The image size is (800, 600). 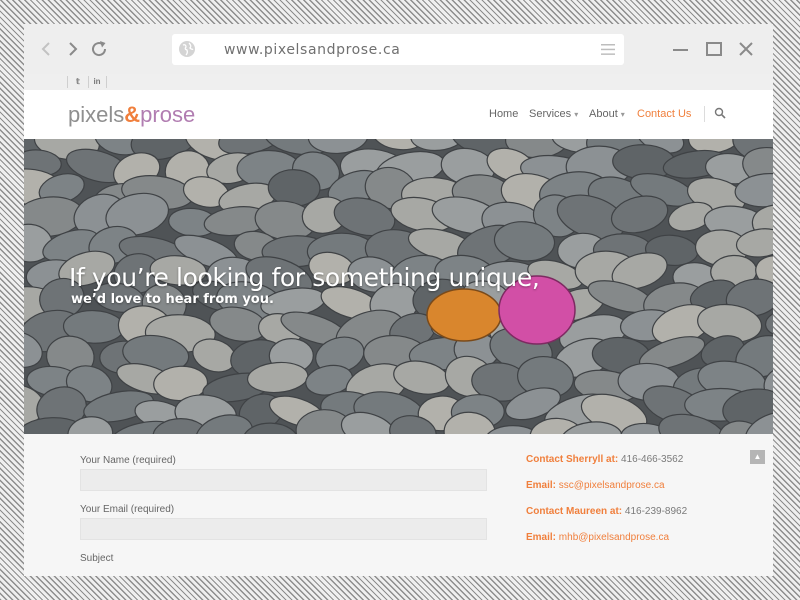 I want to click on email-field, so click(x=283, y=529).